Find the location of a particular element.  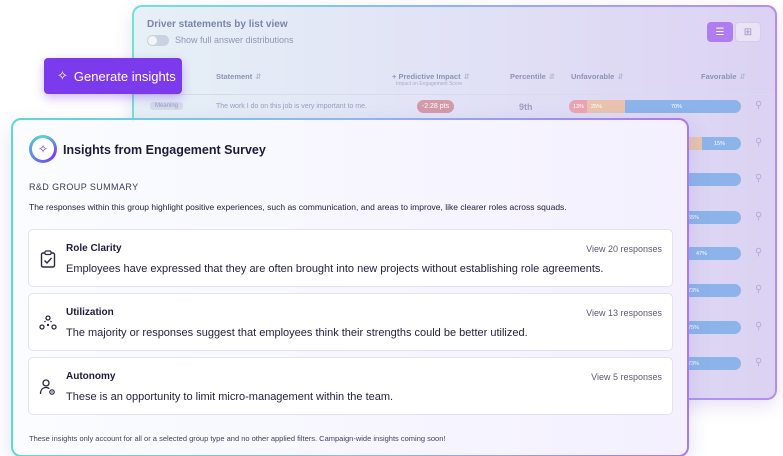

list-icon: ☰ is located at coordinates (720, 32).